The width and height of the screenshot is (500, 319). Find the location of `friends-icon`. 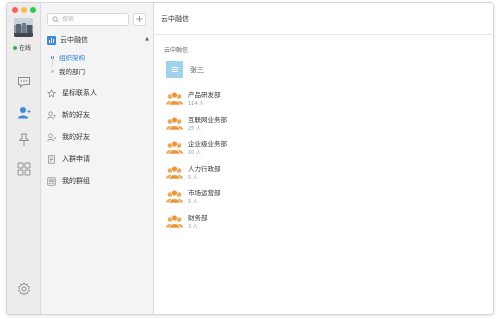

friends-icon is located at coordinates (51, 137).